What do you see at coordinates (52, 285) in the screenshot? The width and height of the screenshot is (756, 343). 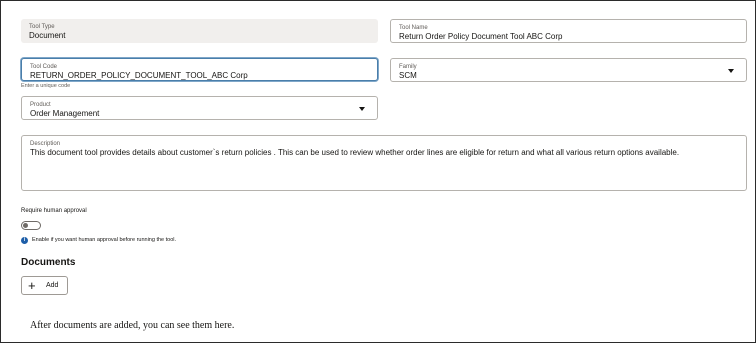 I see `add-button-label: Add` at bounding box center [52, 285].